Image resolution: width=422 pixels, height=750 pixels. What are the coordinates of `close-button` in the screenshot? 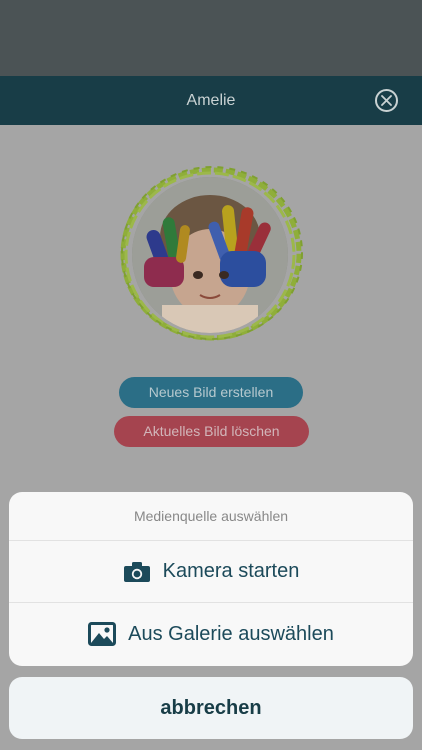 It's located at (386, 100).